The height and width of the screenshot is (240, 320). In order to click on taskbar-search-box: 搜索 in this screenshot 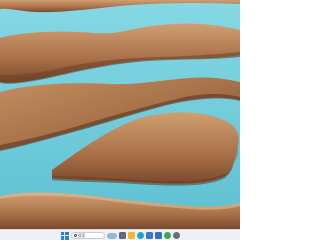, I will do `click(87, 235)`.